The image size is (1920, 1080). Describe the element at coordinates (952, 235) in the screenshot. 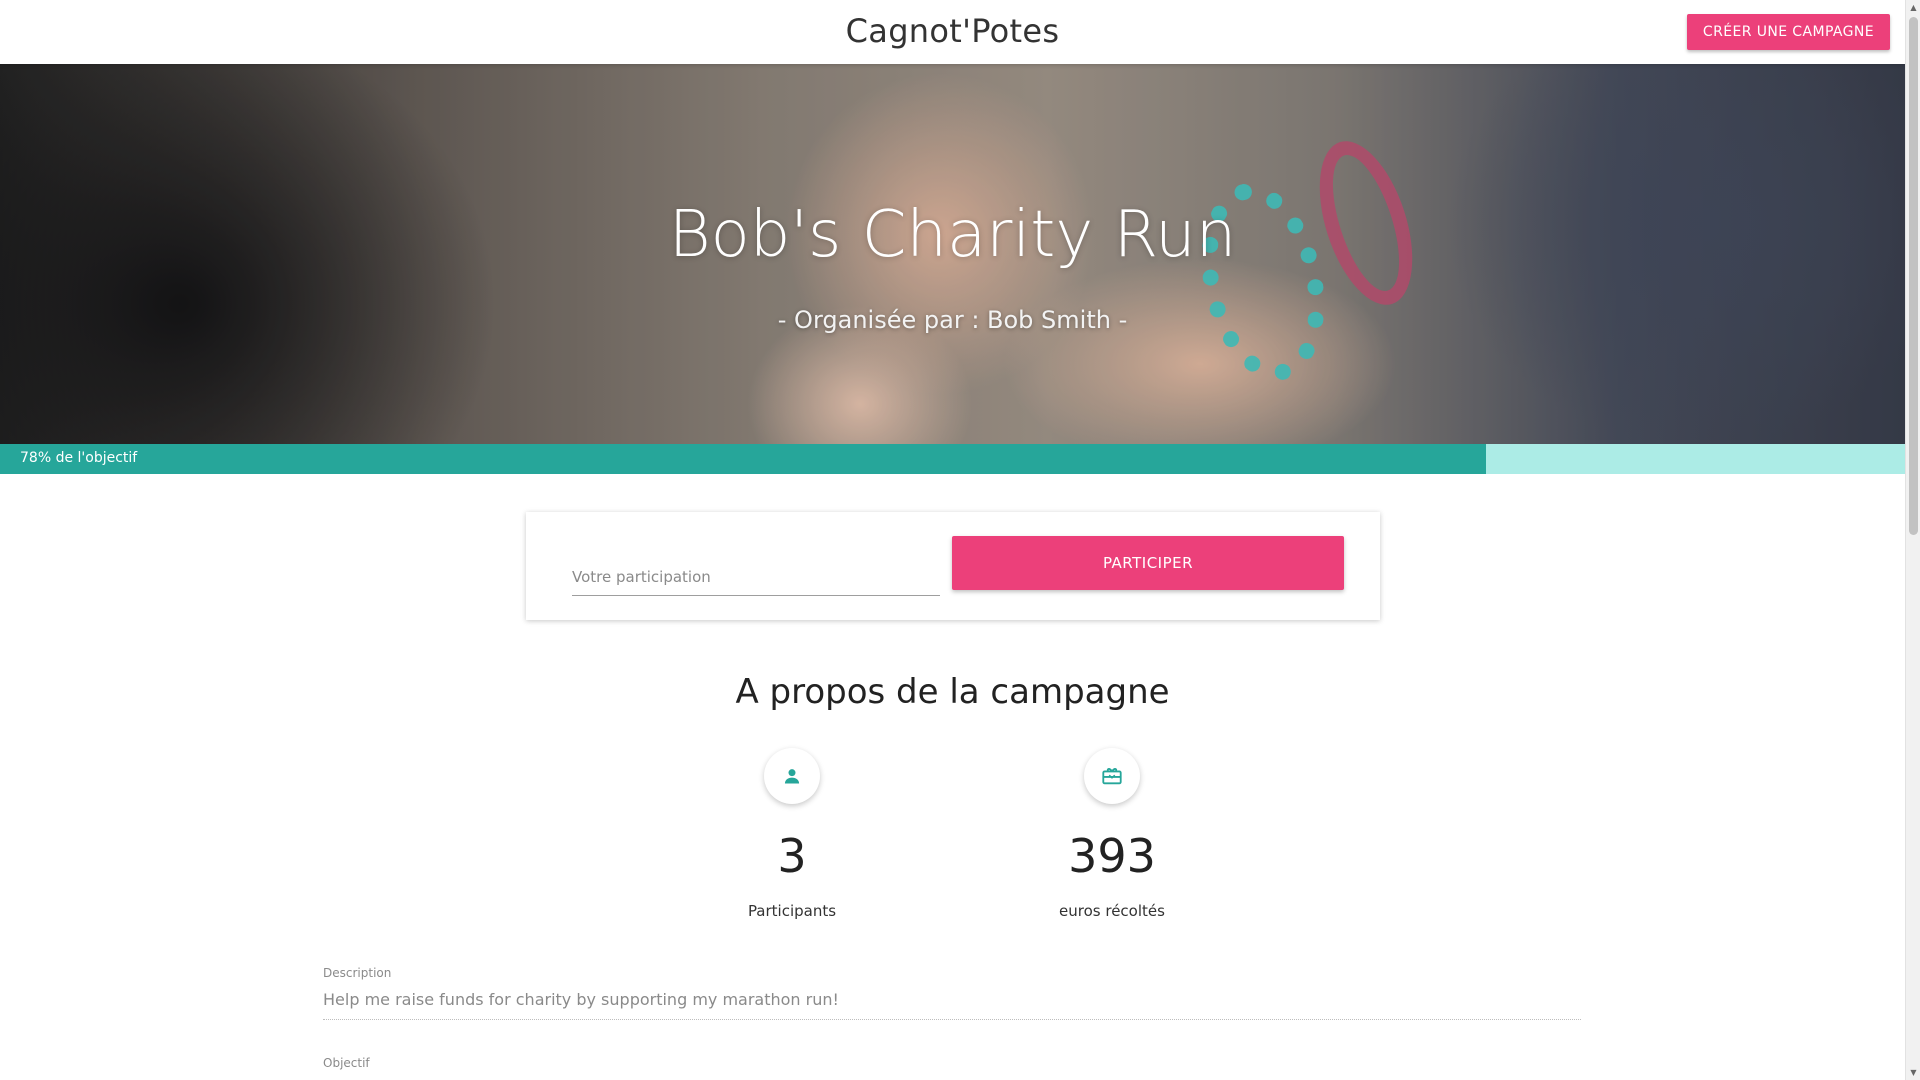

I see `campaign-title: Bob's Charity Run` at that location.